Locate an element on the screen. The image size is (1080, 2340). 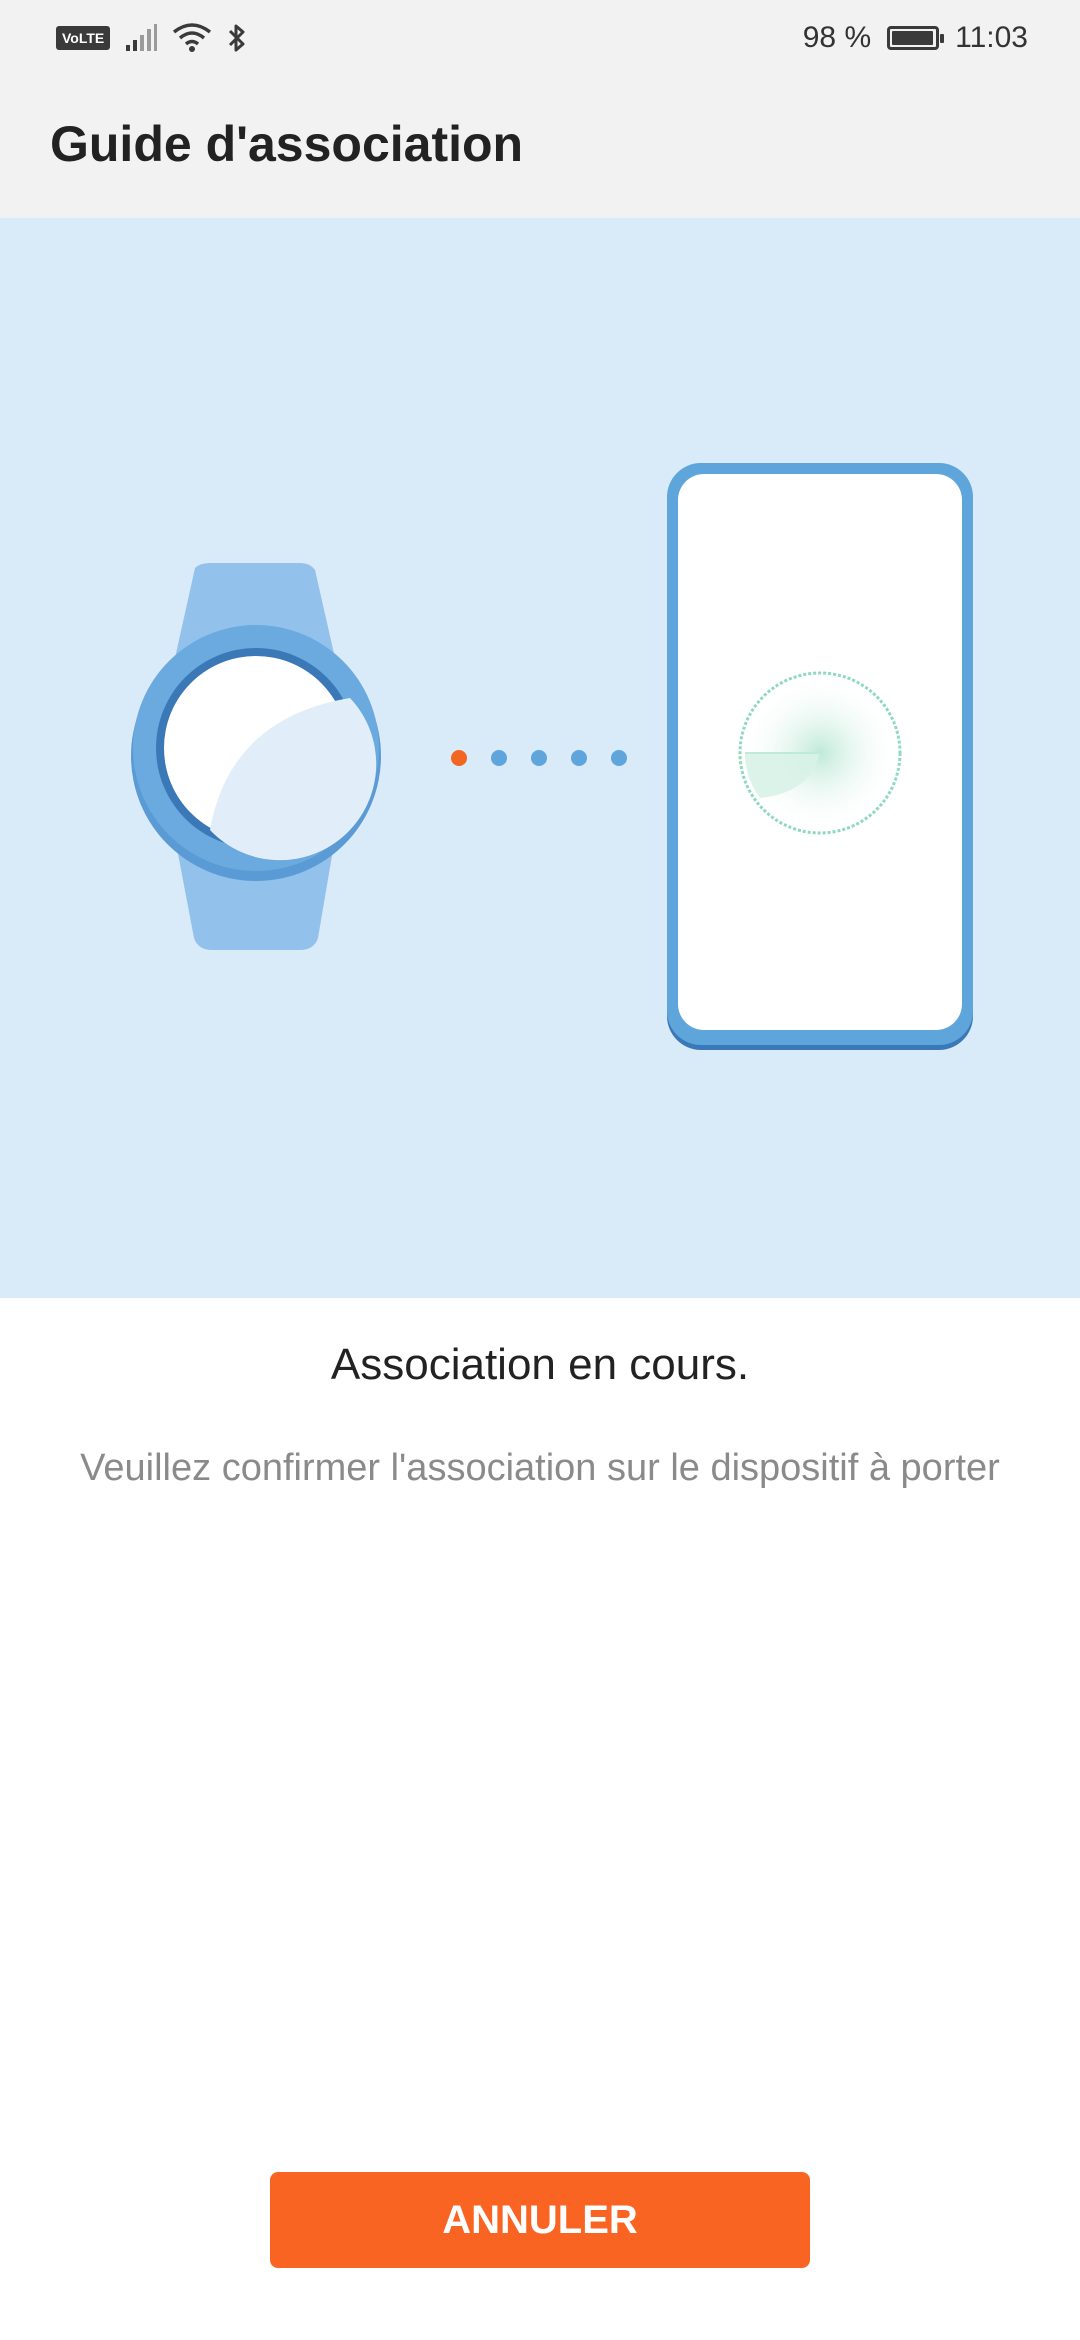
battery-fill is located at coordinates (913, 38).